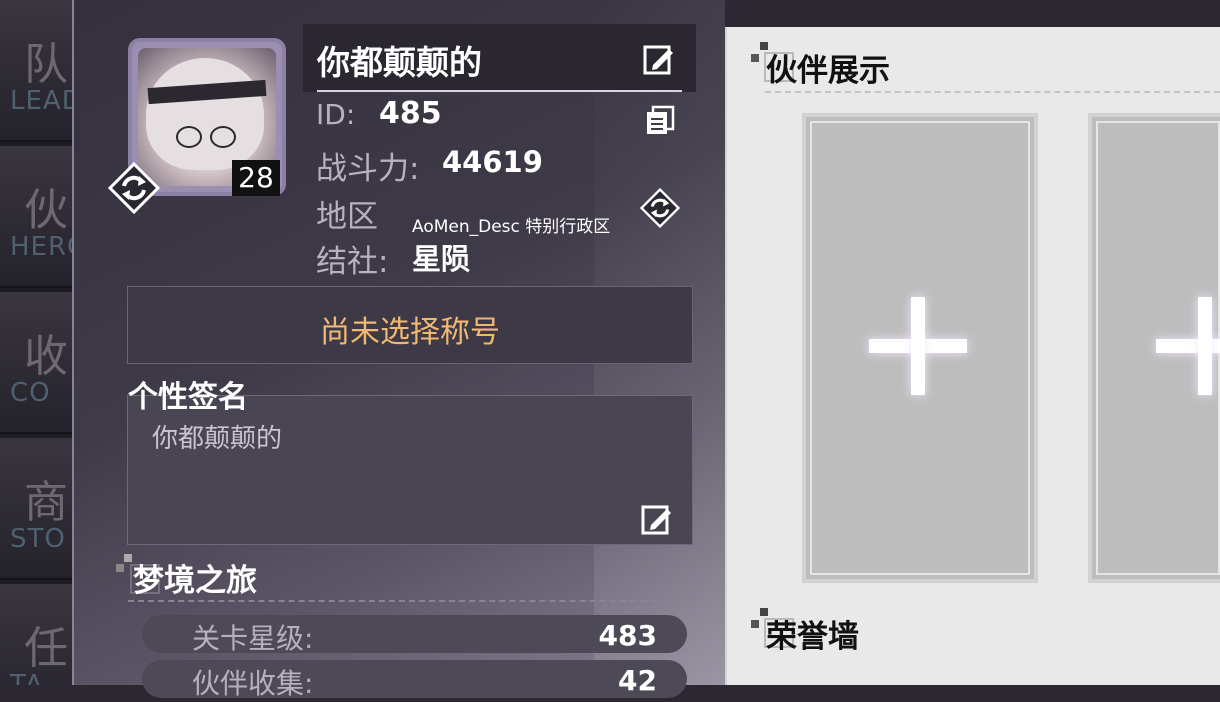  What do you see at coordinates (46, 64) in the screenshot?
I see `nav-item-glyph: 队` at bounding box center [46, 64].